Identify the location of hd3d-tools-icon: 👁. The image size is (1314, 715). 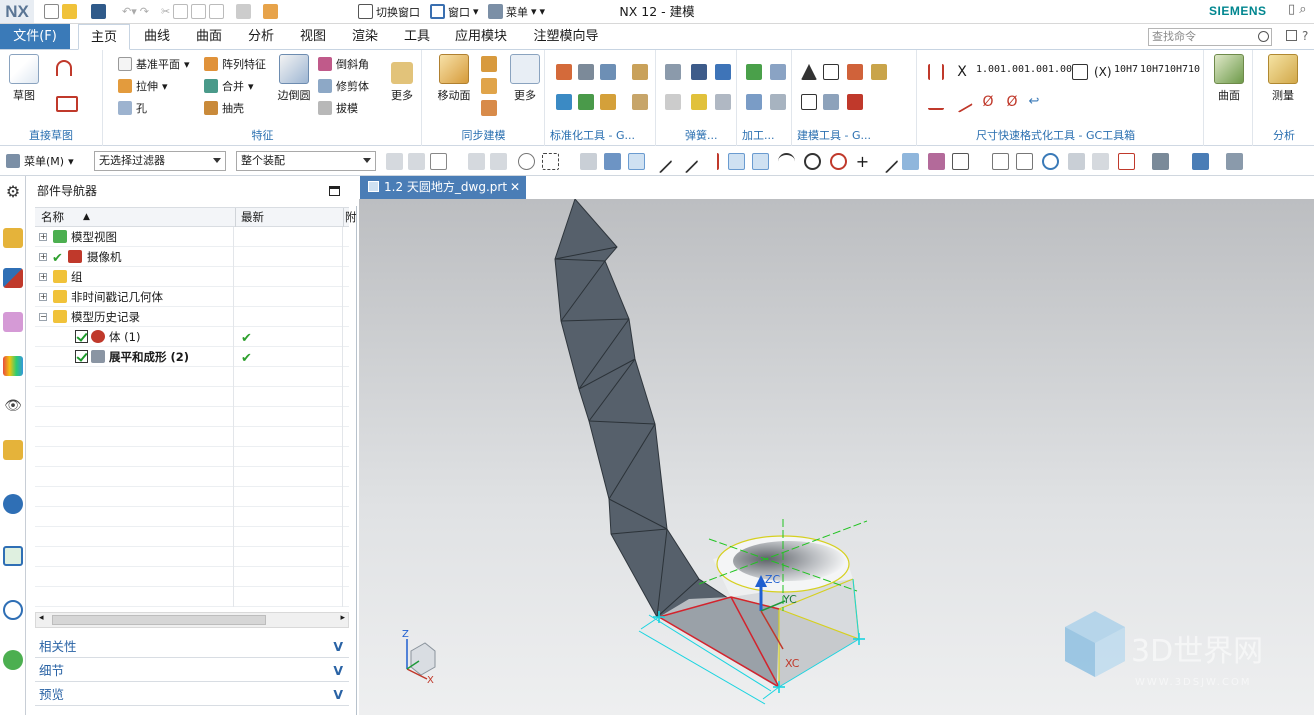
(13, 408).